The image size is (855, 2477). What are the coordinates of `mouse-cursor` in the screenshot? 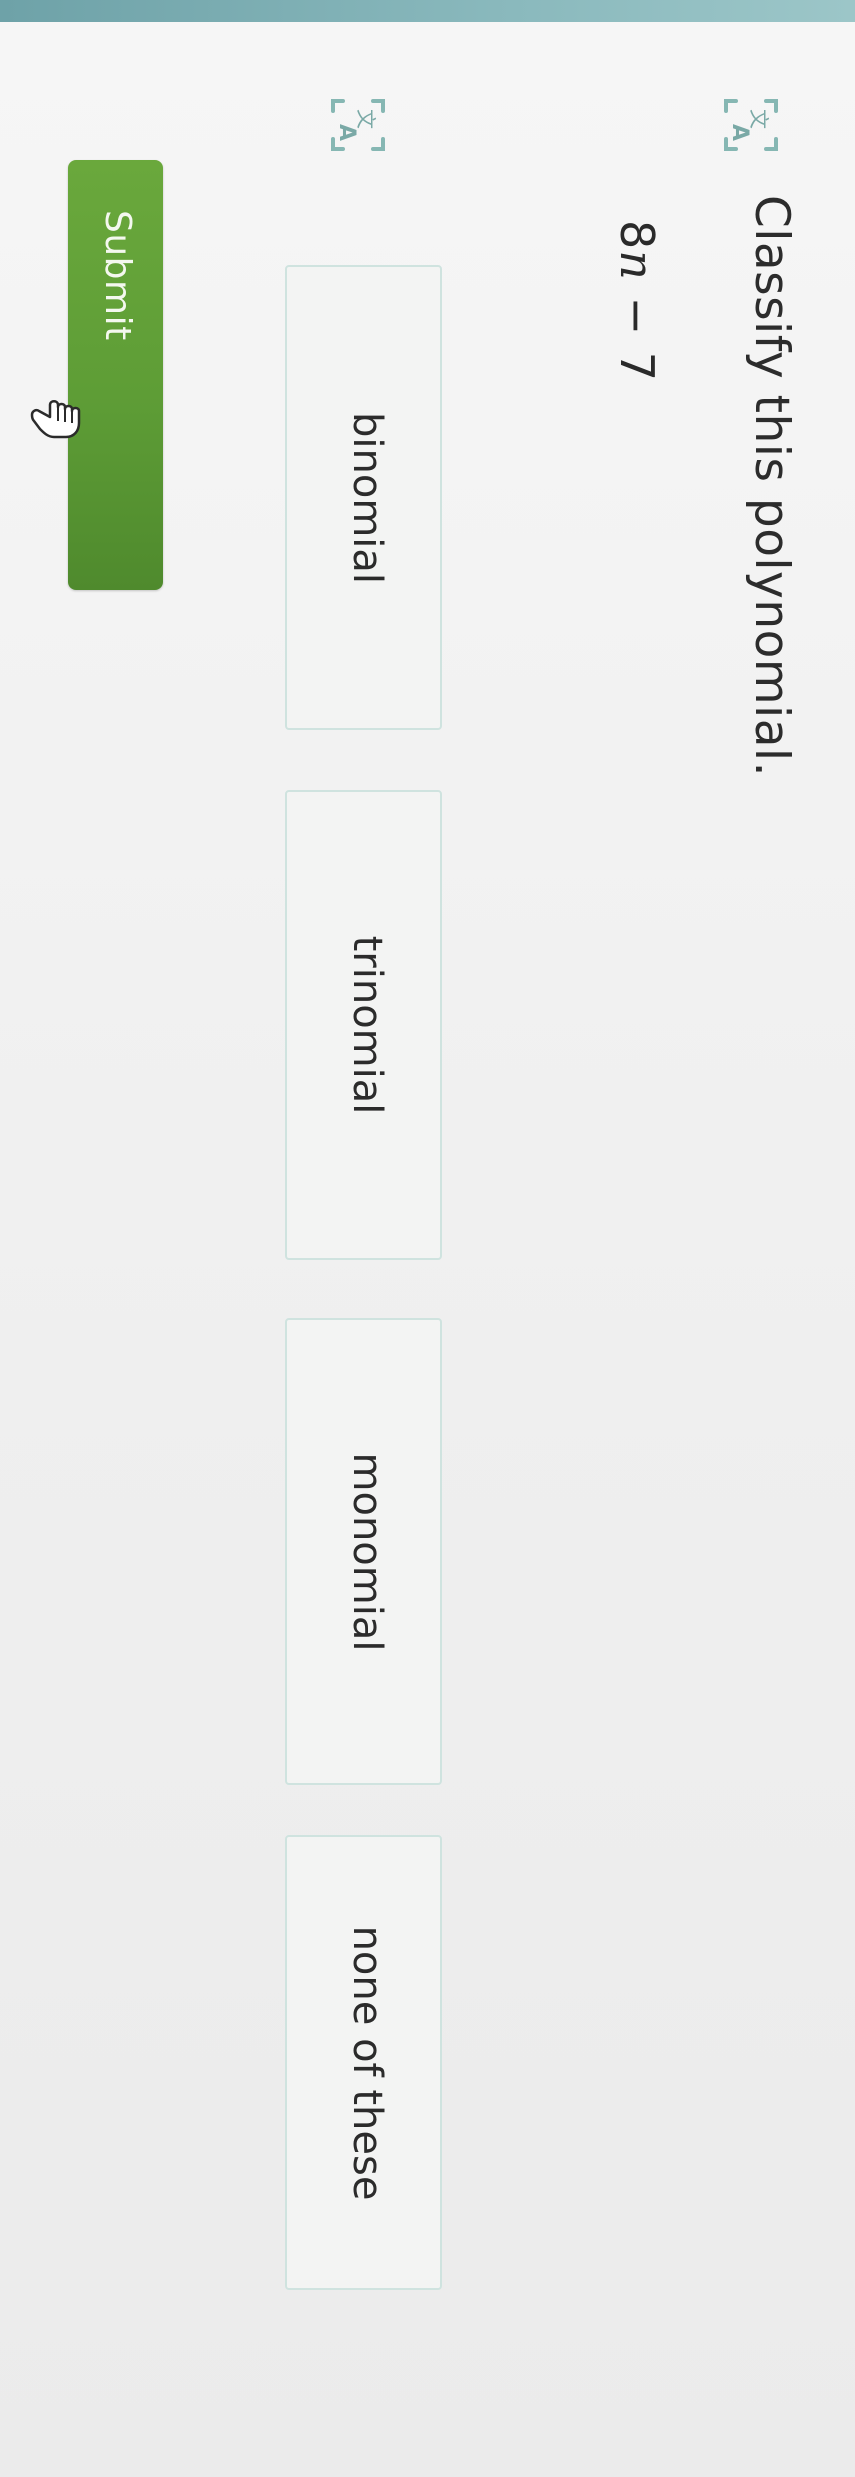 It's located at (58, 419).